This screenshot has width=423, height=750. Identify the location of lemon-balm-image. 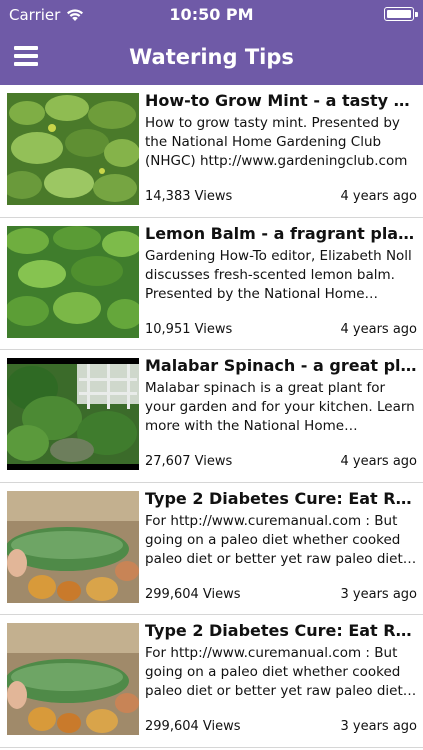
(73, 281).